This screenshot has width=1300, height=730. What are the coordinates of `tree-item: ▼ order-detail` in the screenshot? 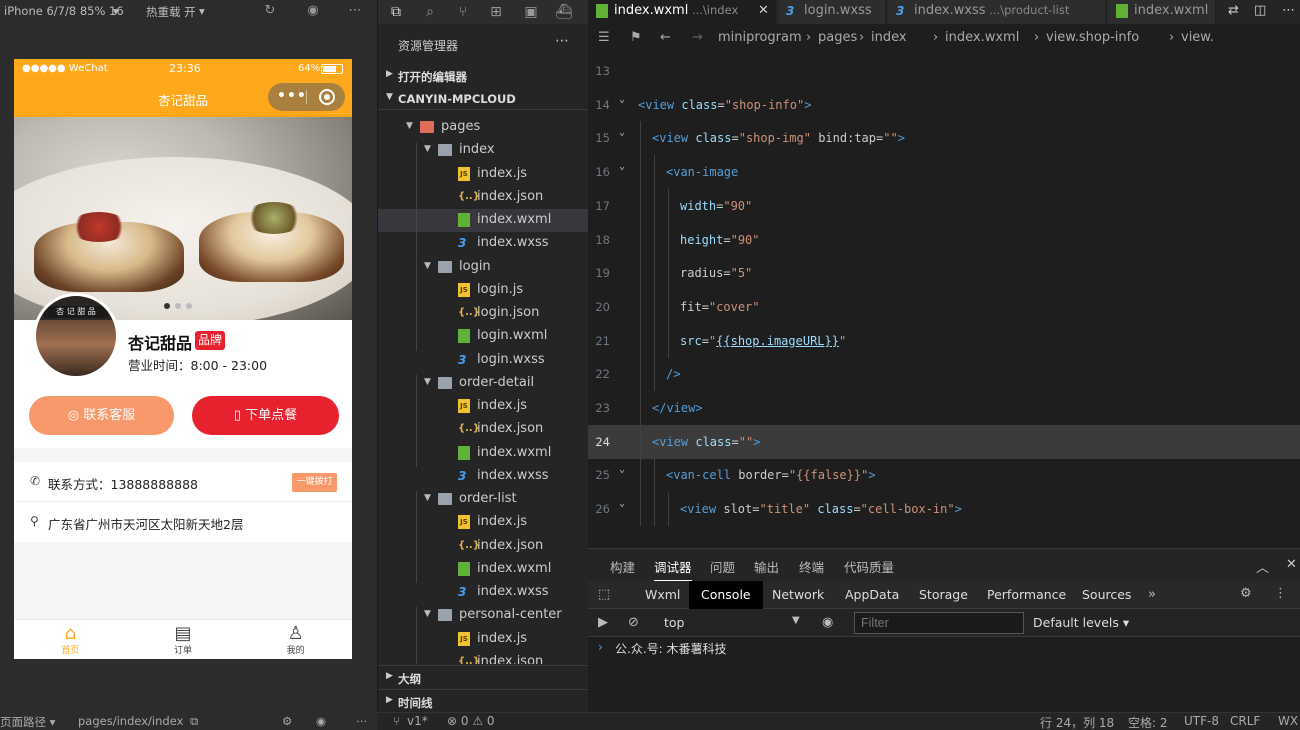 It's located at (483, 383).